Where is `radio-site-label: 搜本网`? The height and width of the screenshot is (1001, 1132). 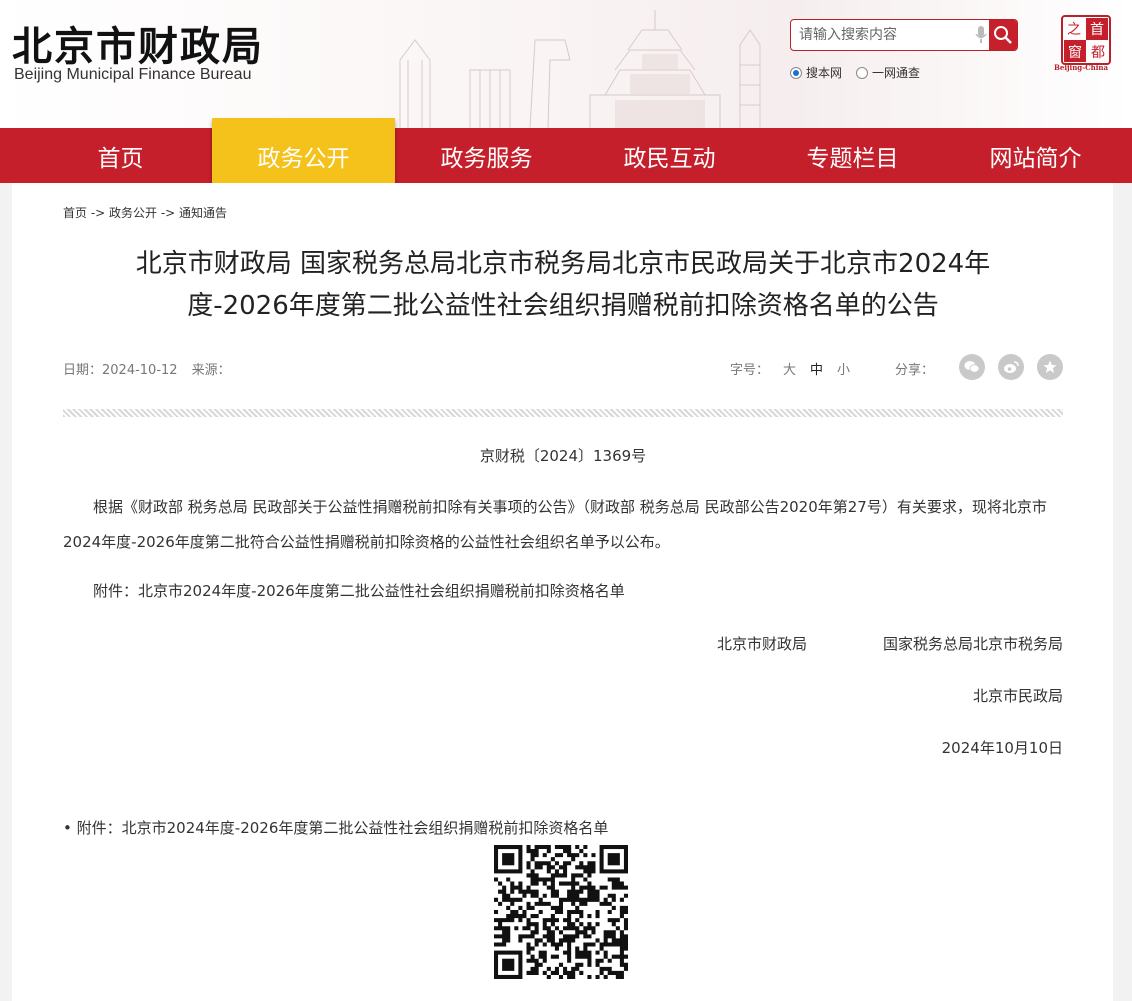
radio-site-label: 搜本网 is located at coordinates (824, 73).